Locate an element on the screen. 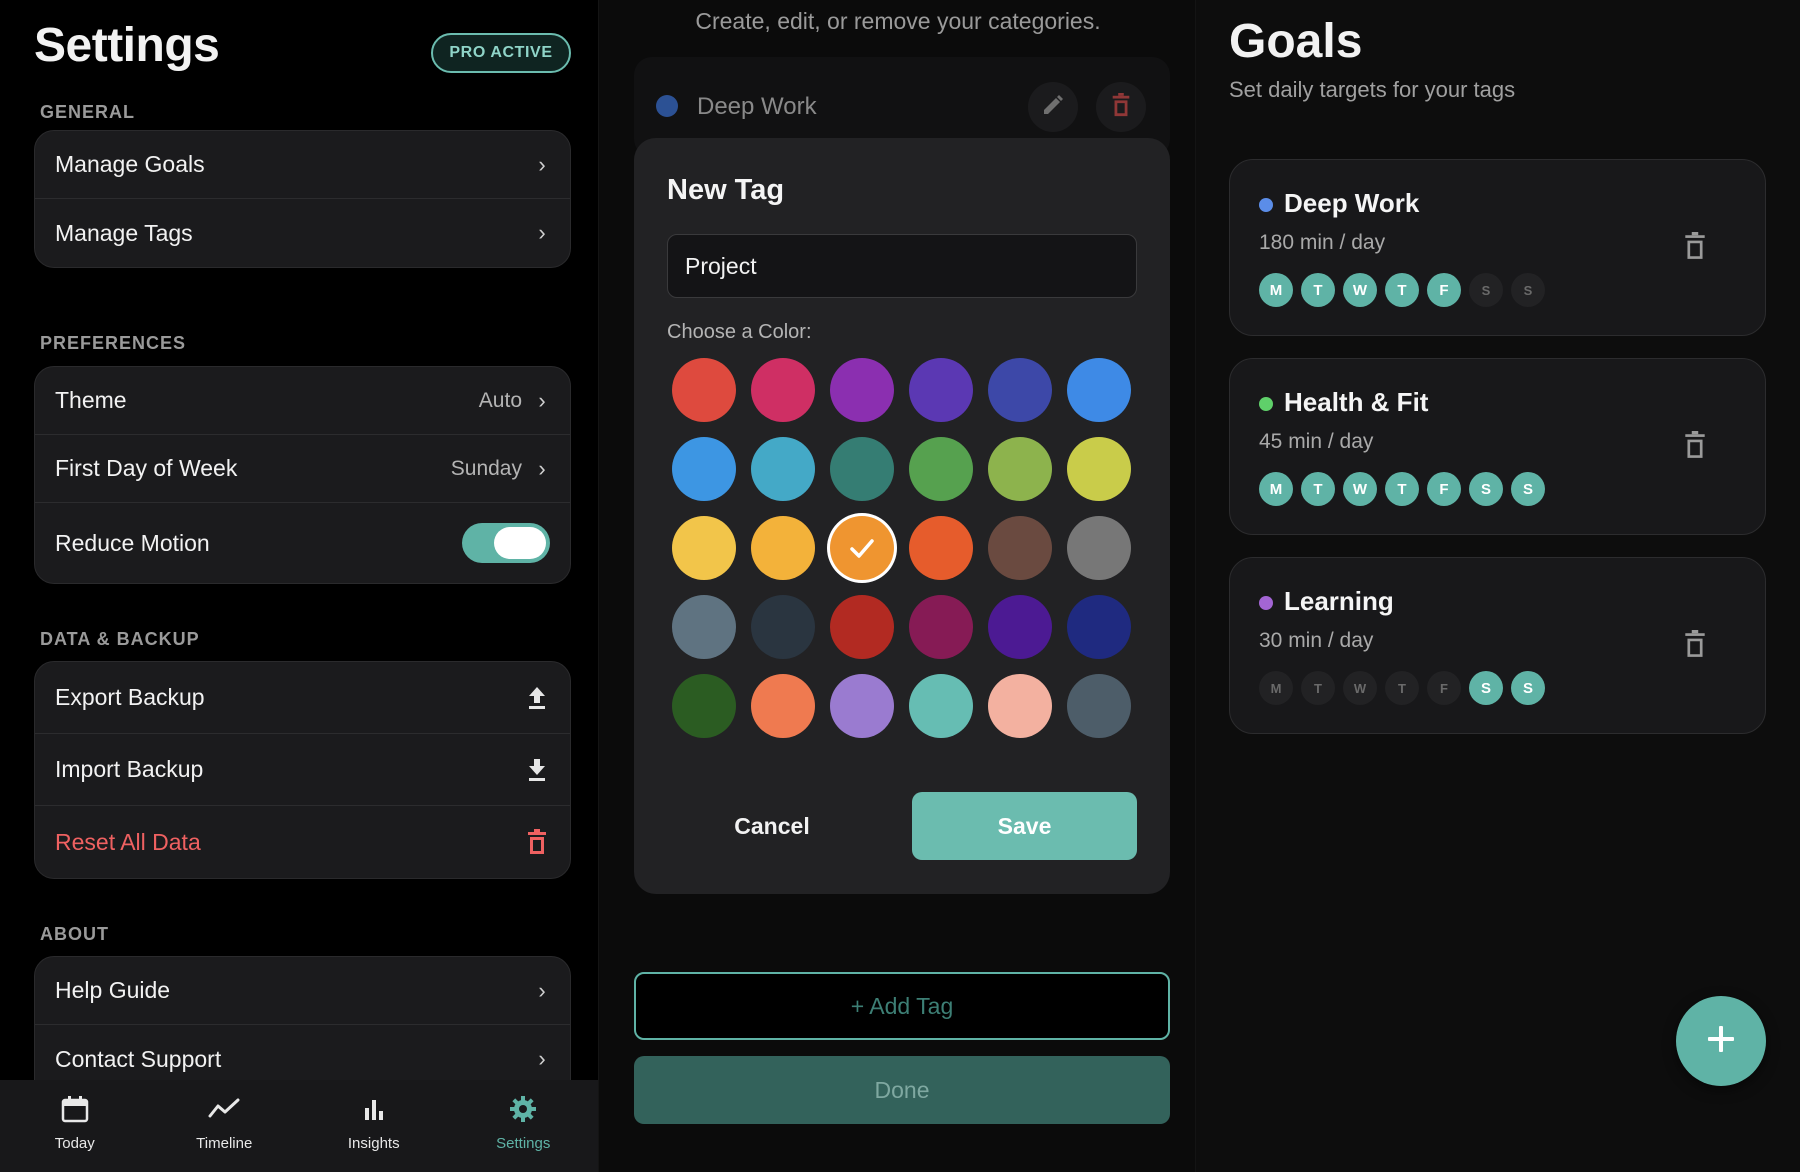 This screenshot has height=1172, width=1800. tab-today: Today is located at coordinates (75, 1123).